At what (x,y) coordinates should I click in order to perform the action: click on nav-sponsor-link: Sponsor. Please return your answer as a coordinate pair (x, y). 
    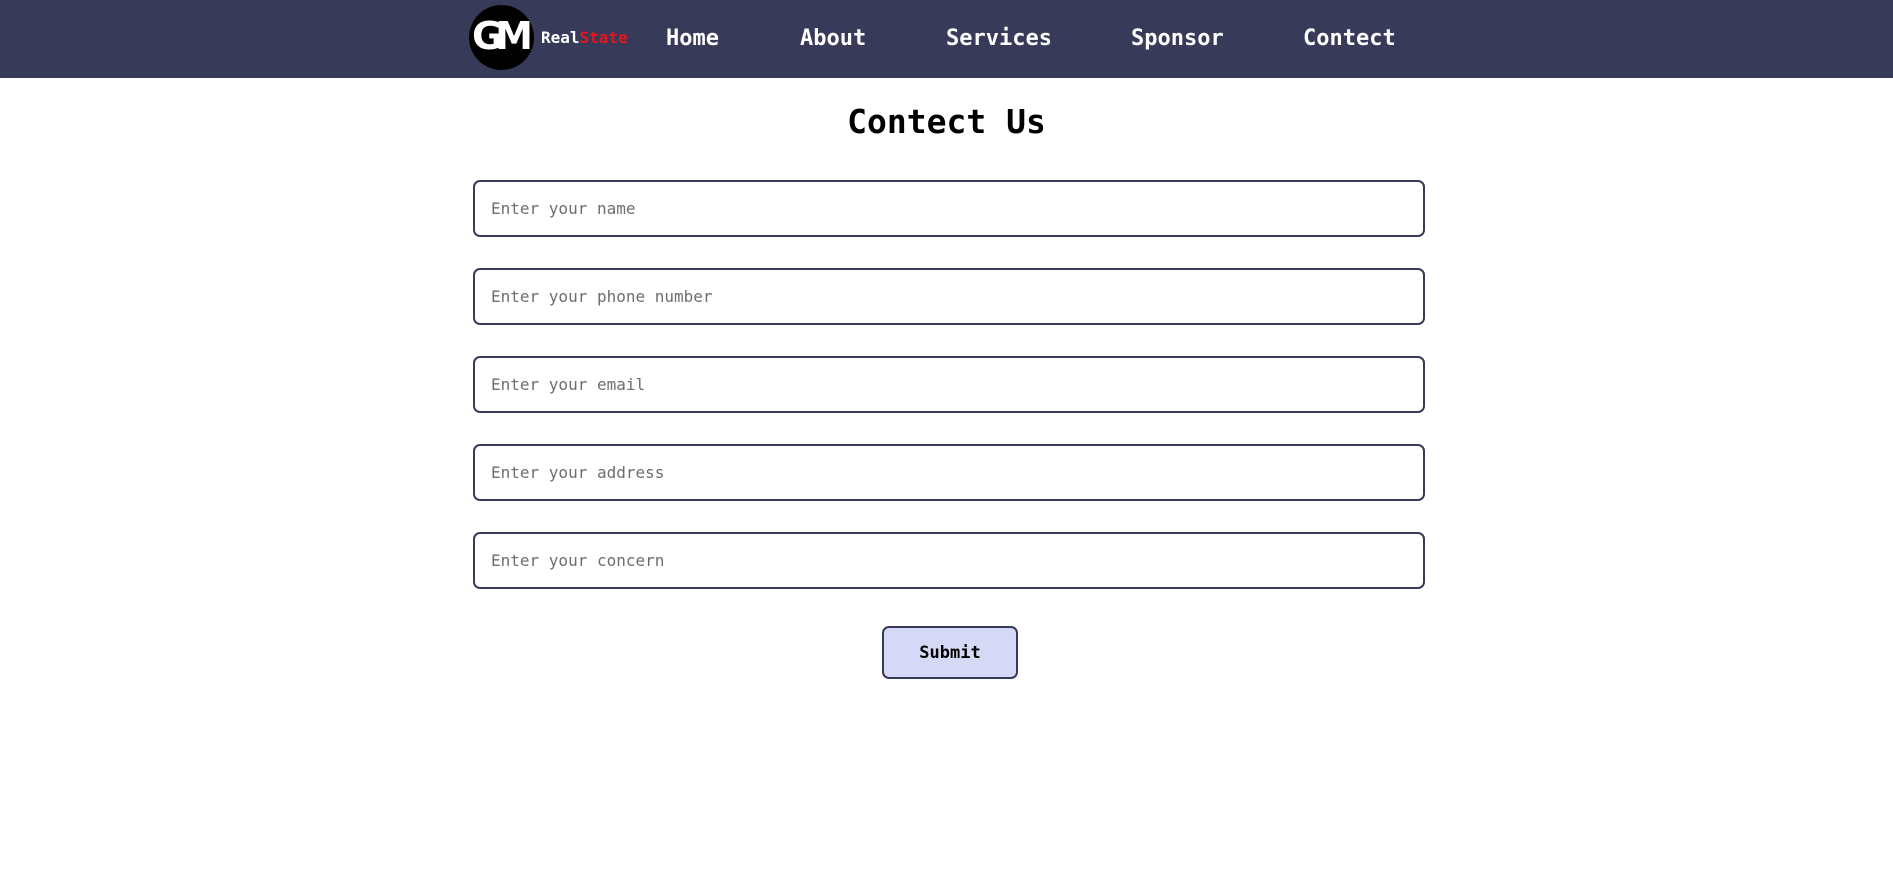
    Looking at the image, I should click on (1177, 39).